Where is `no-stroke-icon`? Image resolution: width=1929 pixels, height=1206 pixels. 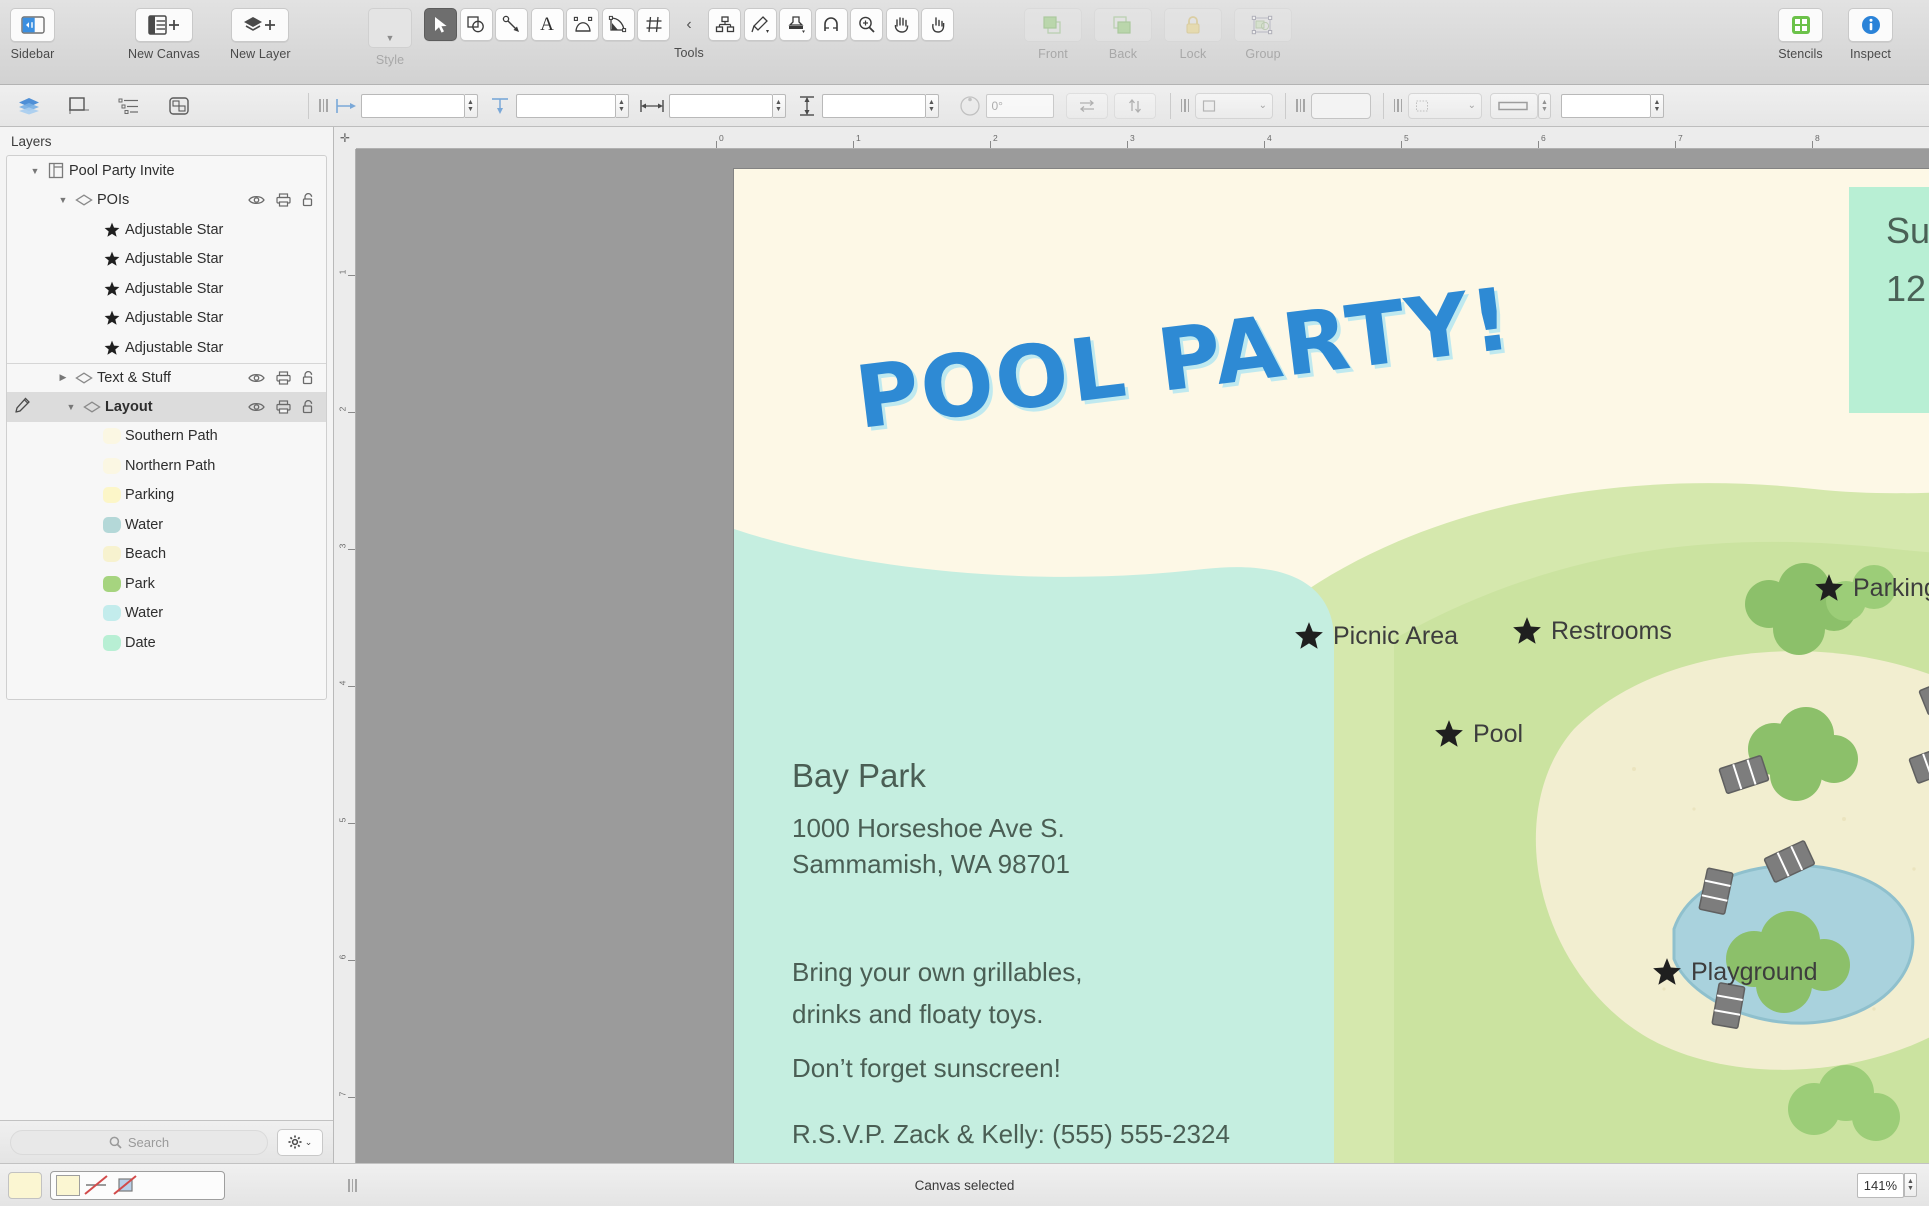 no-stroke-icon is located at coordinates (96, 1185).